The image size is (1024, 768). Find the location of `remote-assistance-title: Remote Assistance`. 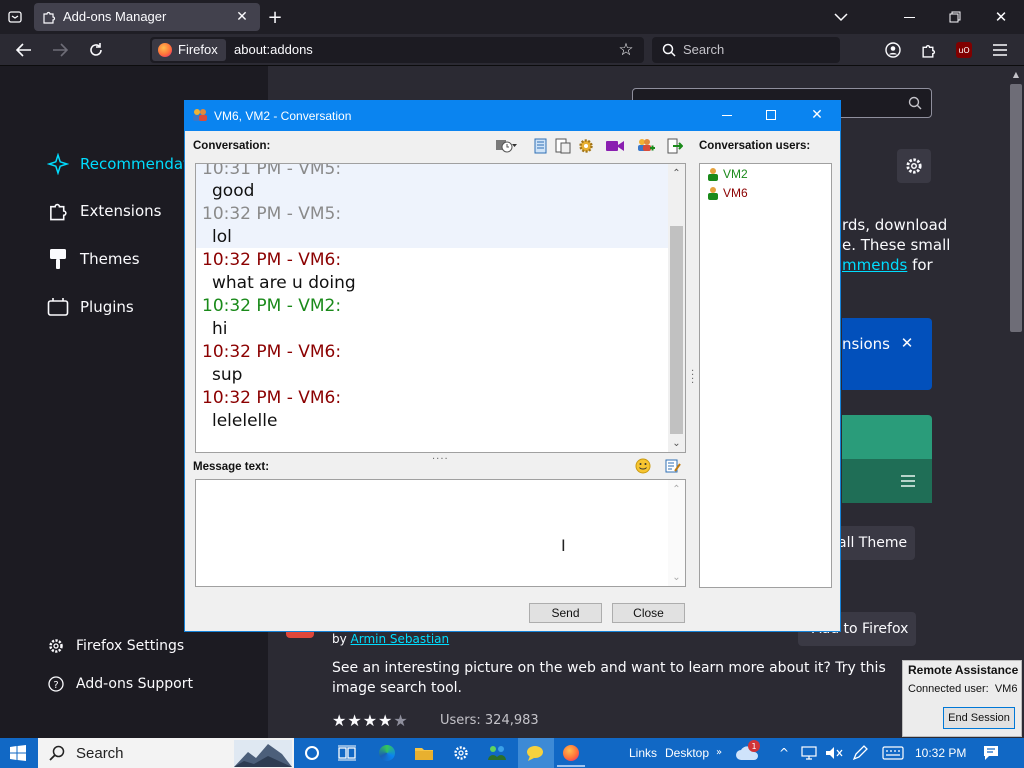

remote-assistance-title: Remote Assistance is located at coordinates (963, 670).